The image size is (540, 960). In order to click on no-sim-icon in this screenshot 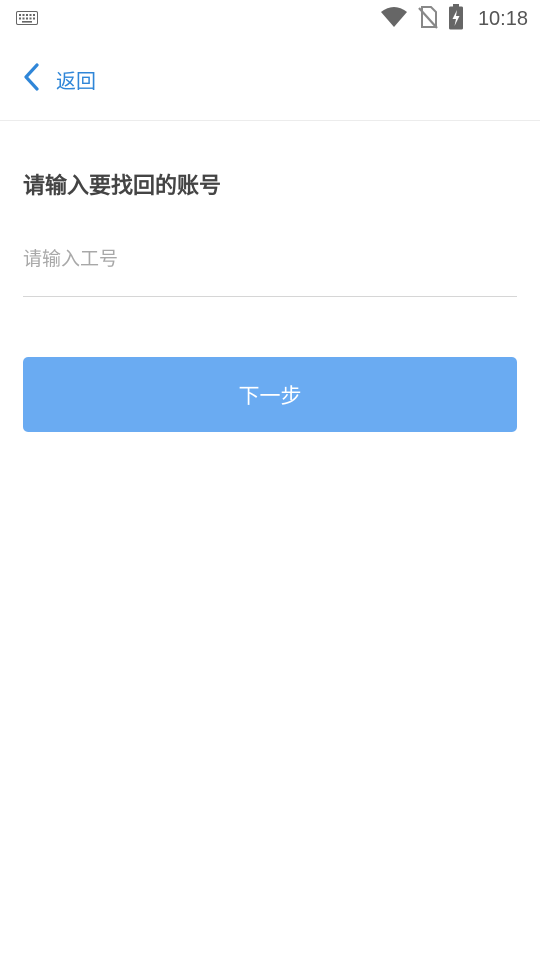, I will do `click(428, 19)`.